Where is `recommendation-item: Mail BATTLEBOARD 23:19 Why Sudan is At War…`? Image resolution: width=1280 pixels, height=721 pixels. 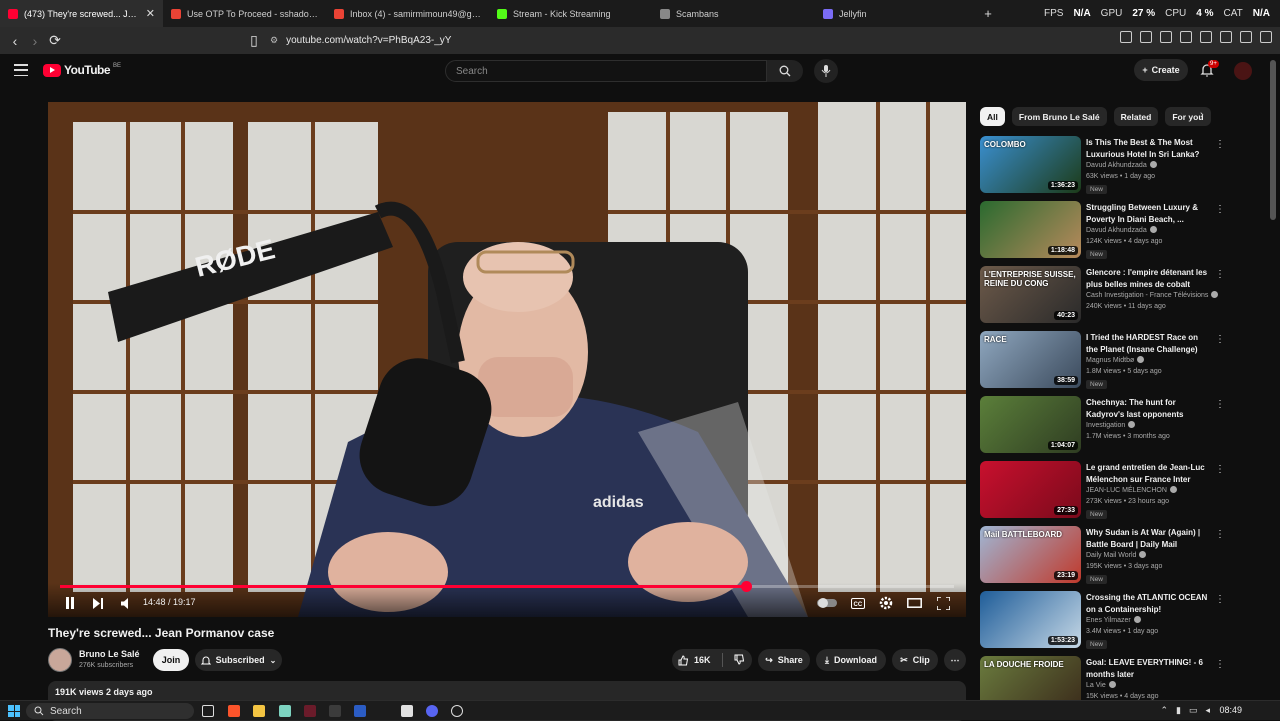
recommendation-item: Mail BATTLEBOARD 23:19 Why Sudan is At War… is located at coordinates (1102, 555).